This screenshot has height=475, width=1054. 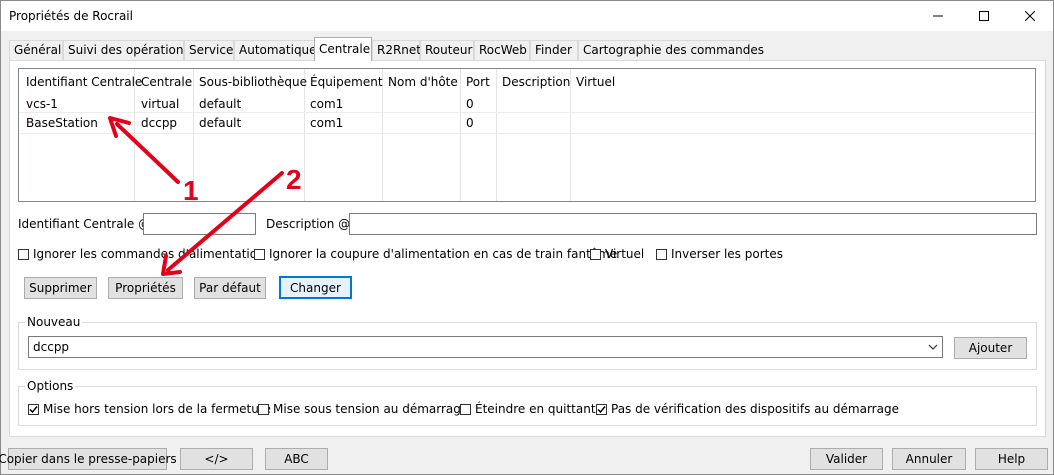 I want to click on checkbox-label: Éteindre en quittant, so click(x=535, y=409).